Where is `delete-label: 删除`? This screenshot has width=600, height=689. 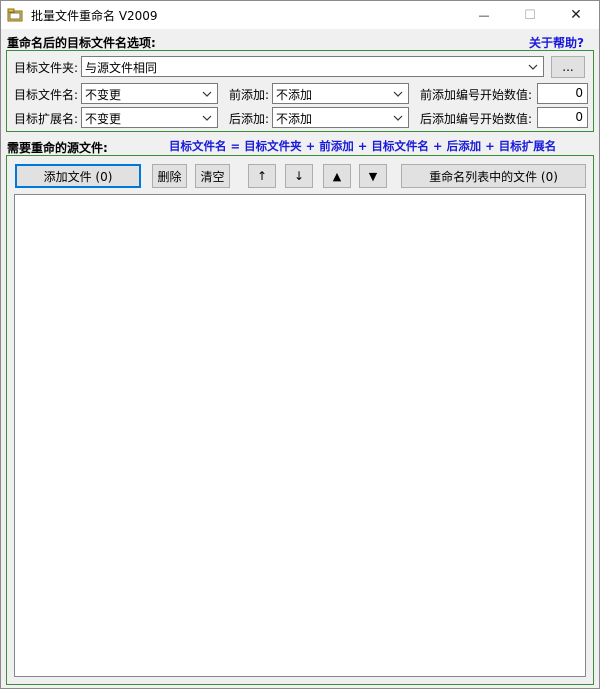
delete-label: 删除 is located at coordinates (169, 176).